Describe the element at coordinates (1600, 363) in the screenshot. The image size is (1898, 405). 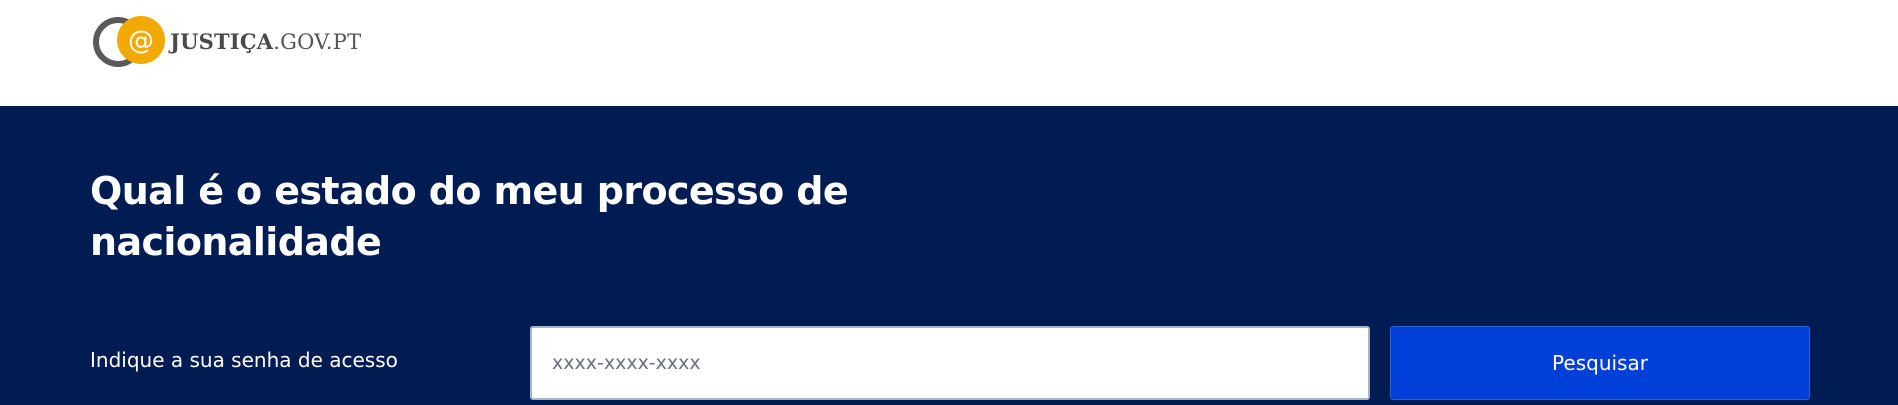
I see `search-button: Pesquisar` at that location.